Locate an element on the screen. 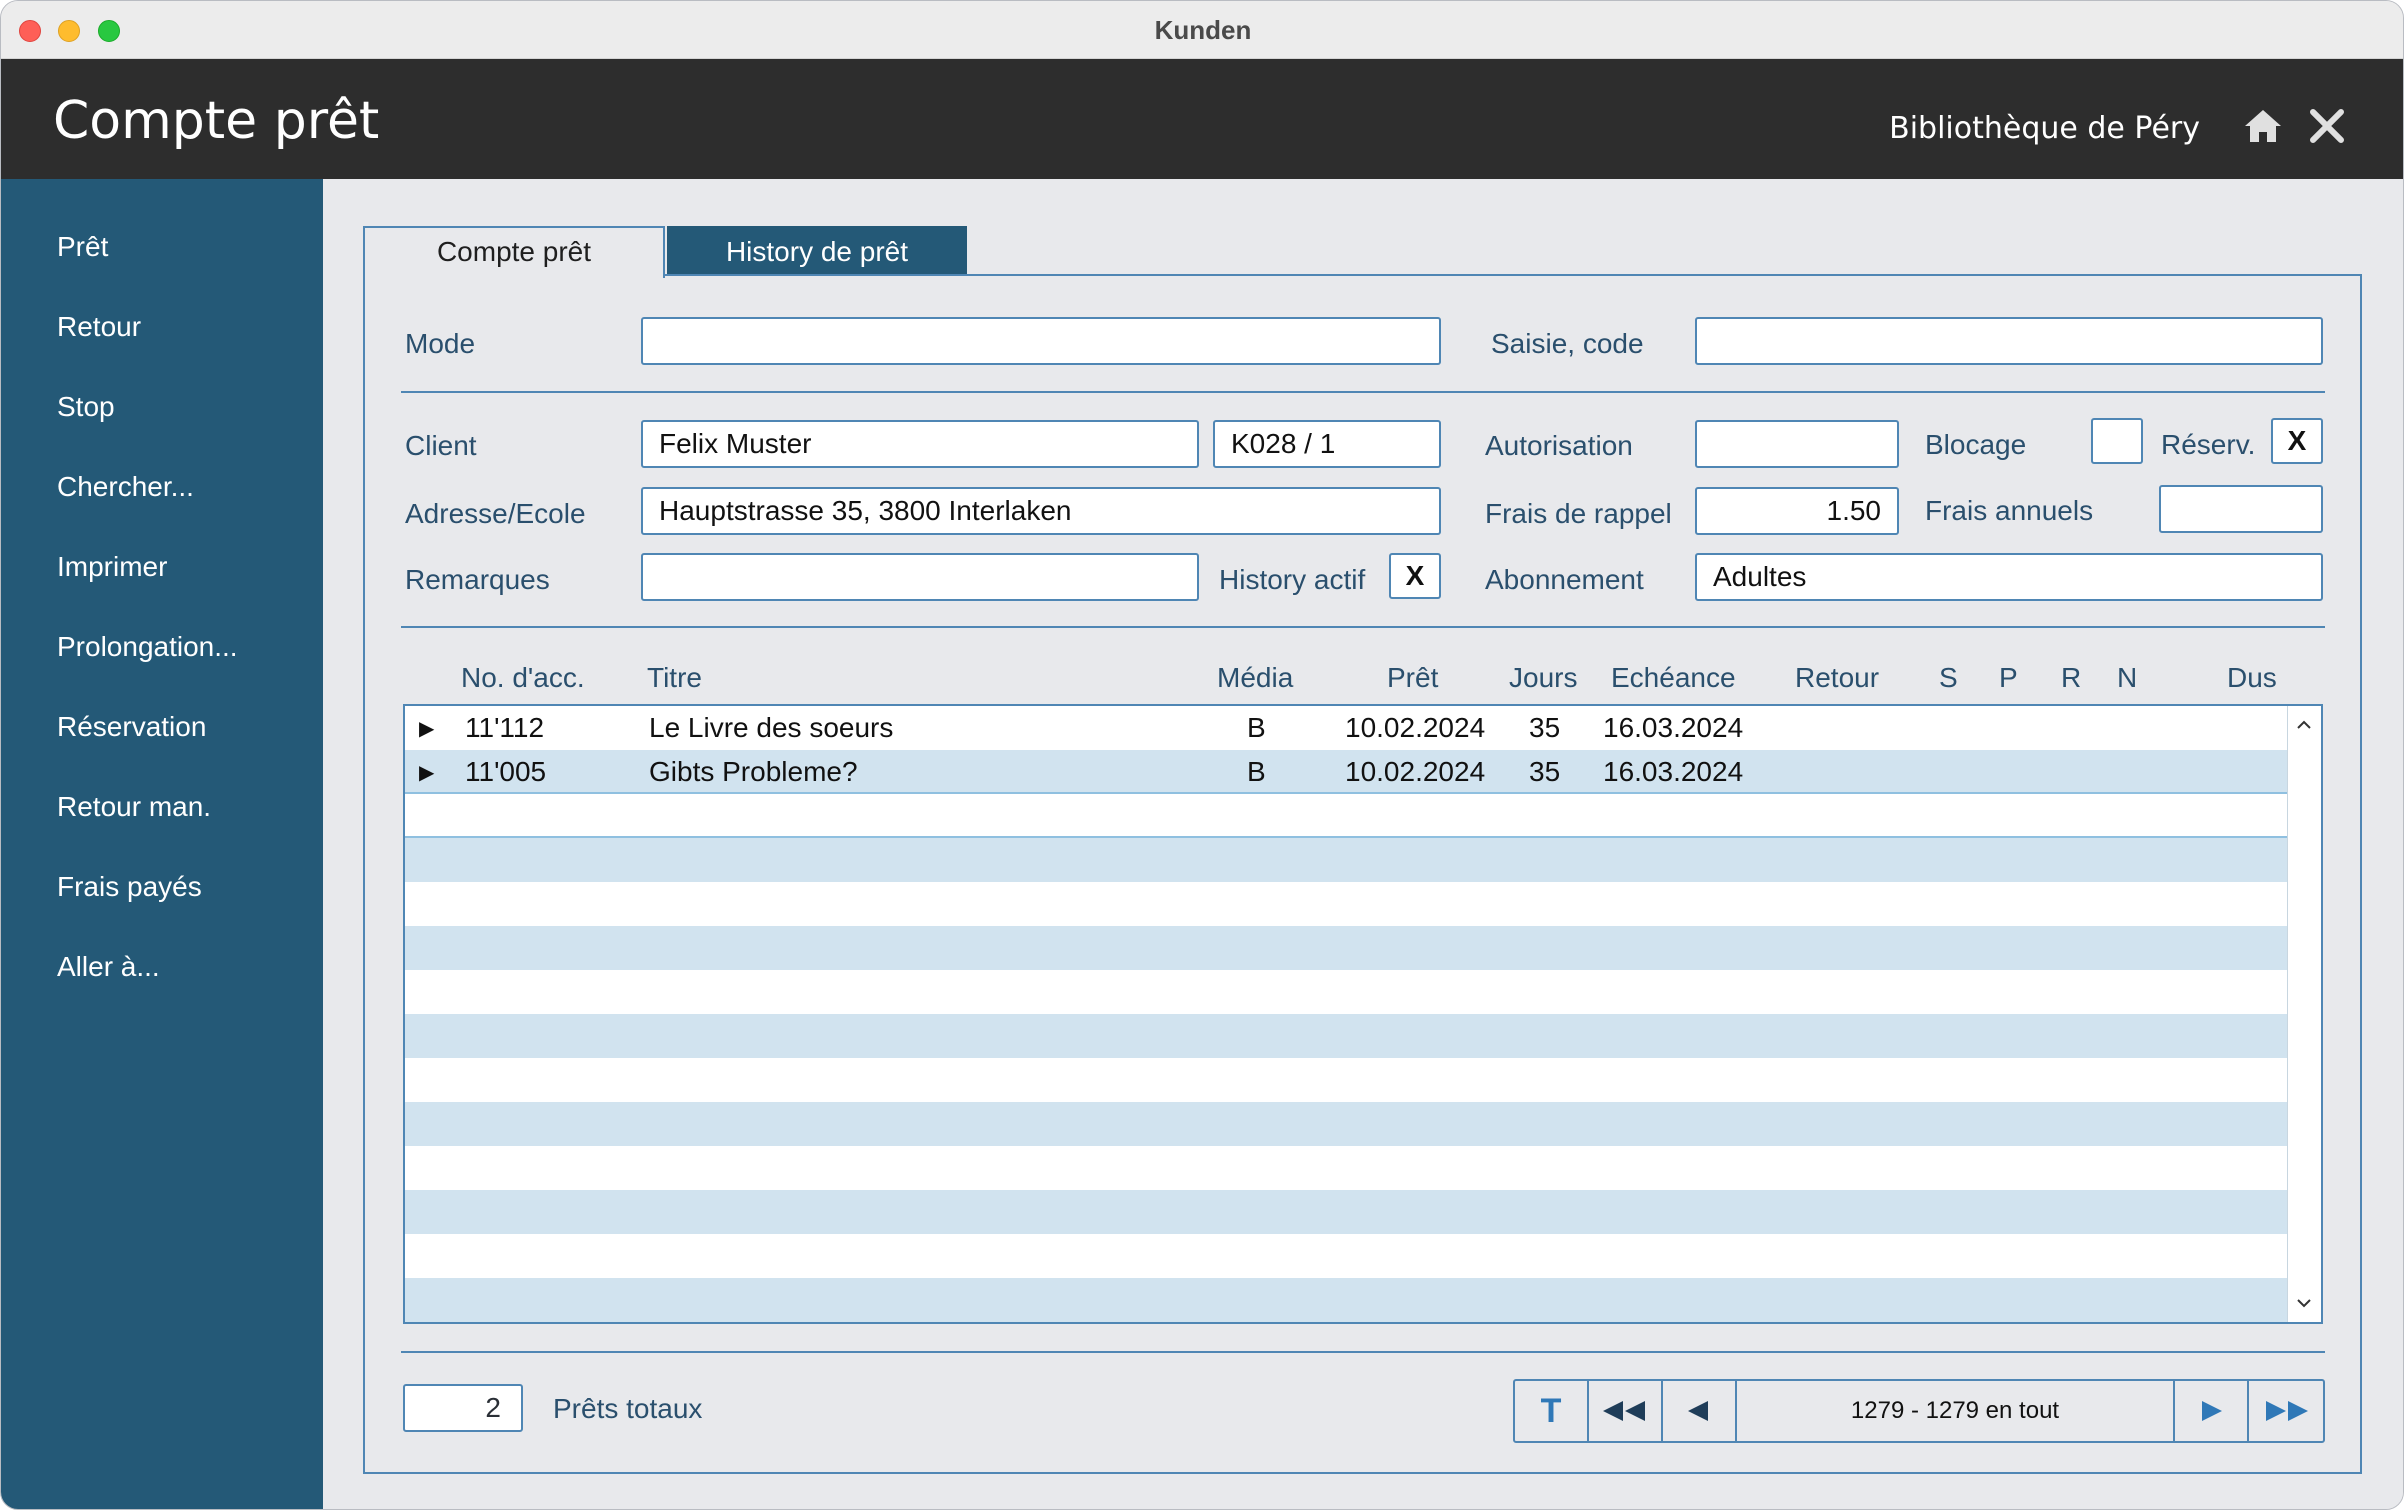 This screenshot has height=1510, width=2404. sidebar-item-imprimer: Imprimer is located at coordinates (112, 567).